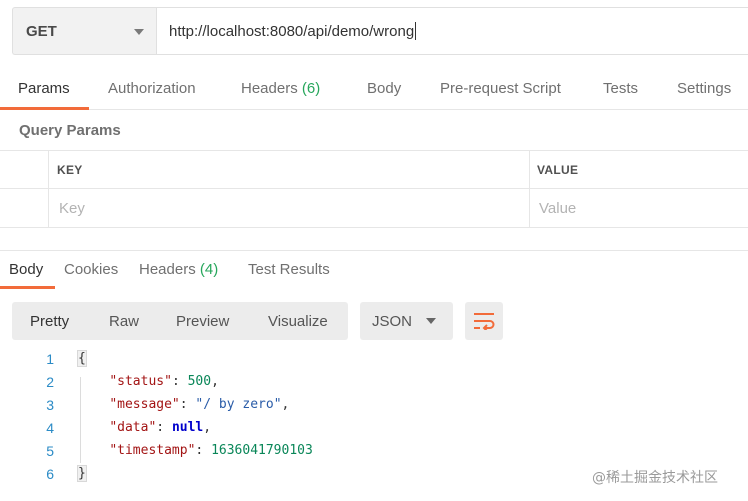 The width and height of the screenshot is (748, 501). What do you see at coordinates (558, 170) in the screenshot?
I see `column-header-value: VALUE` at bounding box center [558, 170].